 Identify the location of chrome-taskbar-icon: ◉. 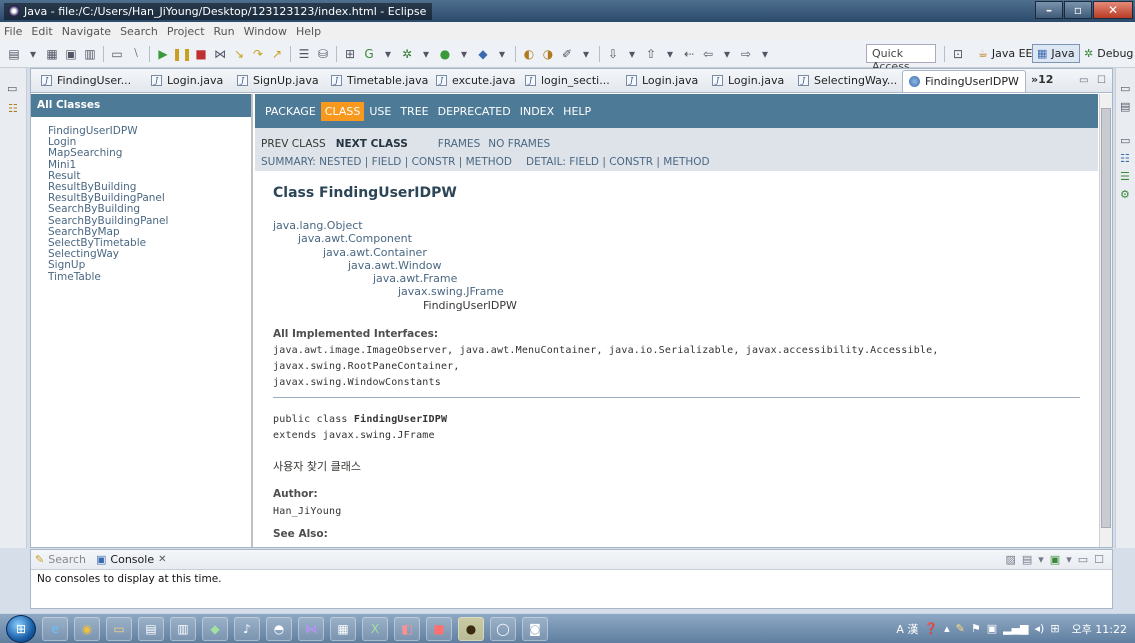
(87, 628).